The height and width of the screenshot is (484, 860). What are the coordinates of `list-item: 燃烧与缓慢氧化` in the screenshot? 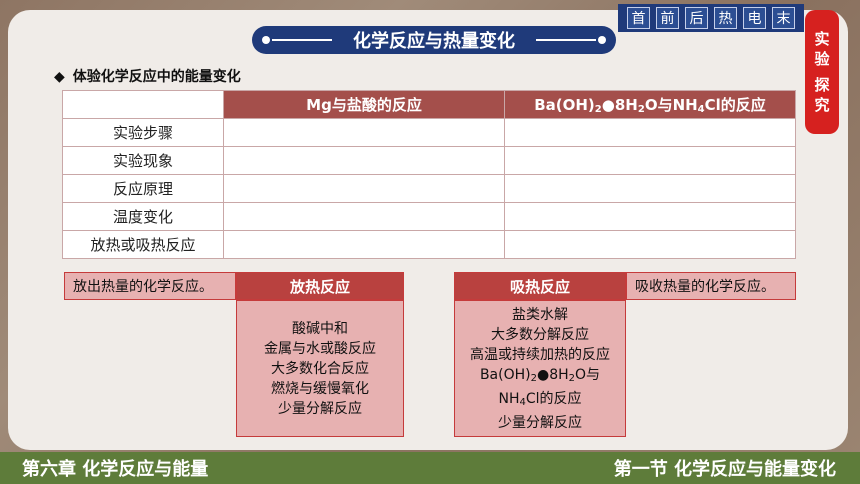 It's located at (320, 388).